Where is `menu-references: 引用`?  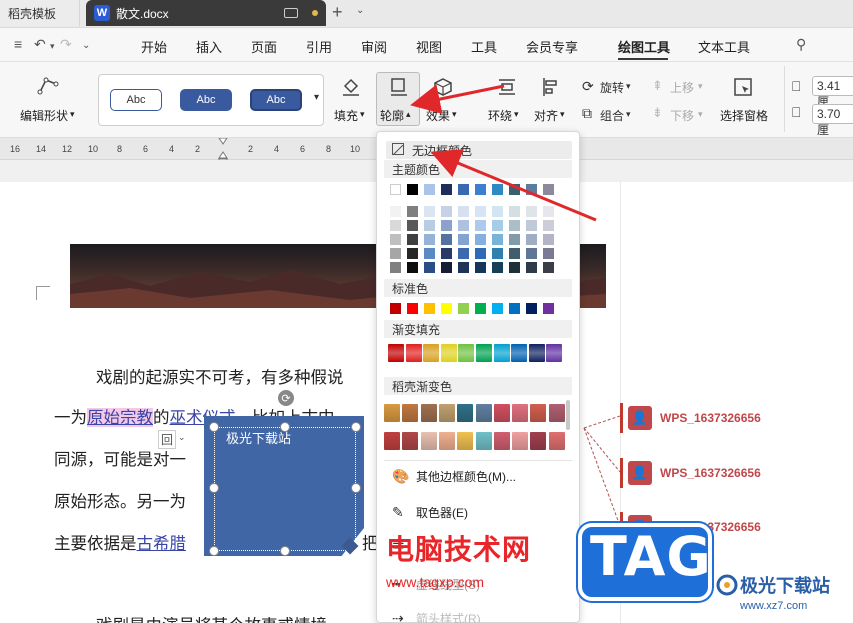 menu-references: 引用 is located at coordinates (319, 46).